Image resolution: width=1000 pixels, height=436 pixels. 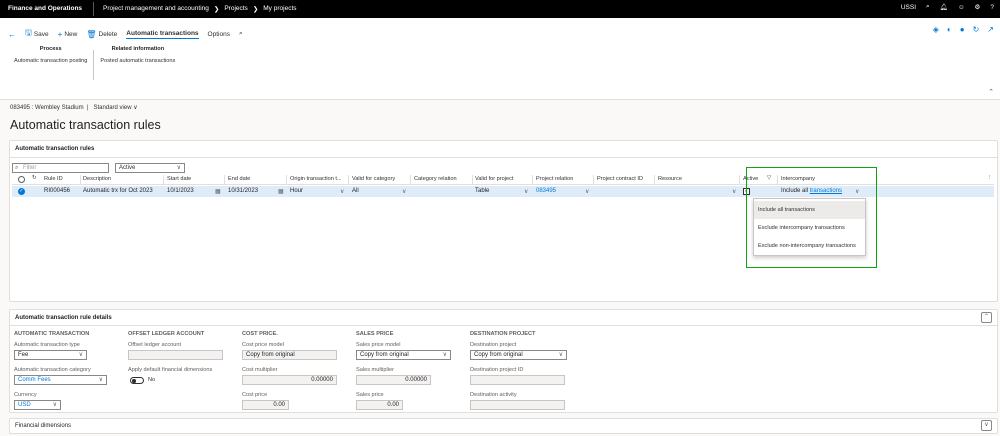 I want to click on row-selected-check-icon: ✓, so click(x=21, y=191).